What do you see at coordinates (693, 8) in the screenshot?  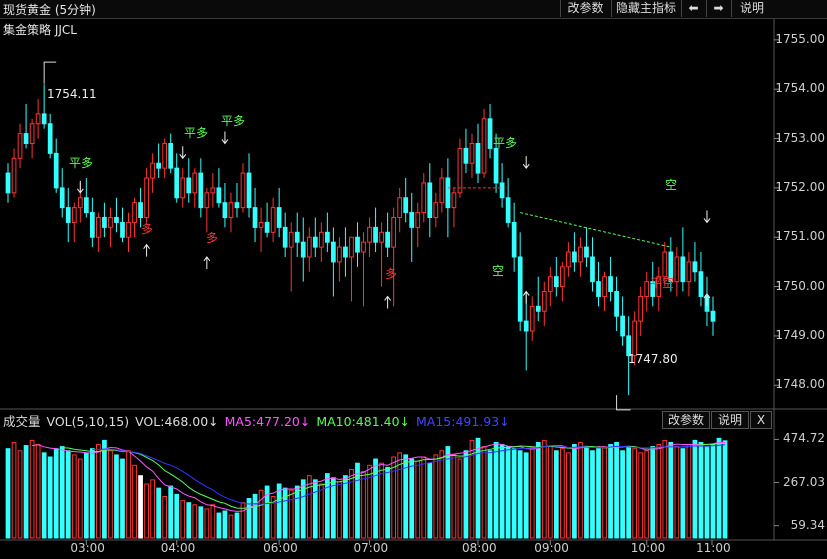 I see `scroll-left-button: ⬅` at bounding box center [693, 8].